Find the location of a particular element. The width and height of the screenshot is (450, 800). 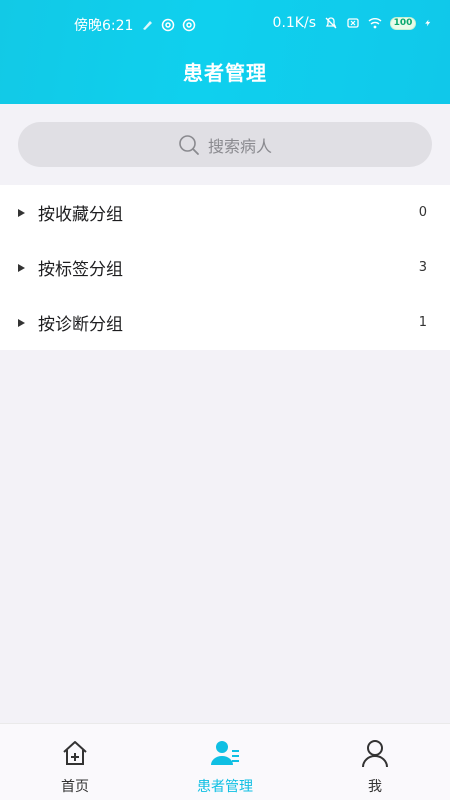

tab-label: 首页 is located at coordinates (75, 787).